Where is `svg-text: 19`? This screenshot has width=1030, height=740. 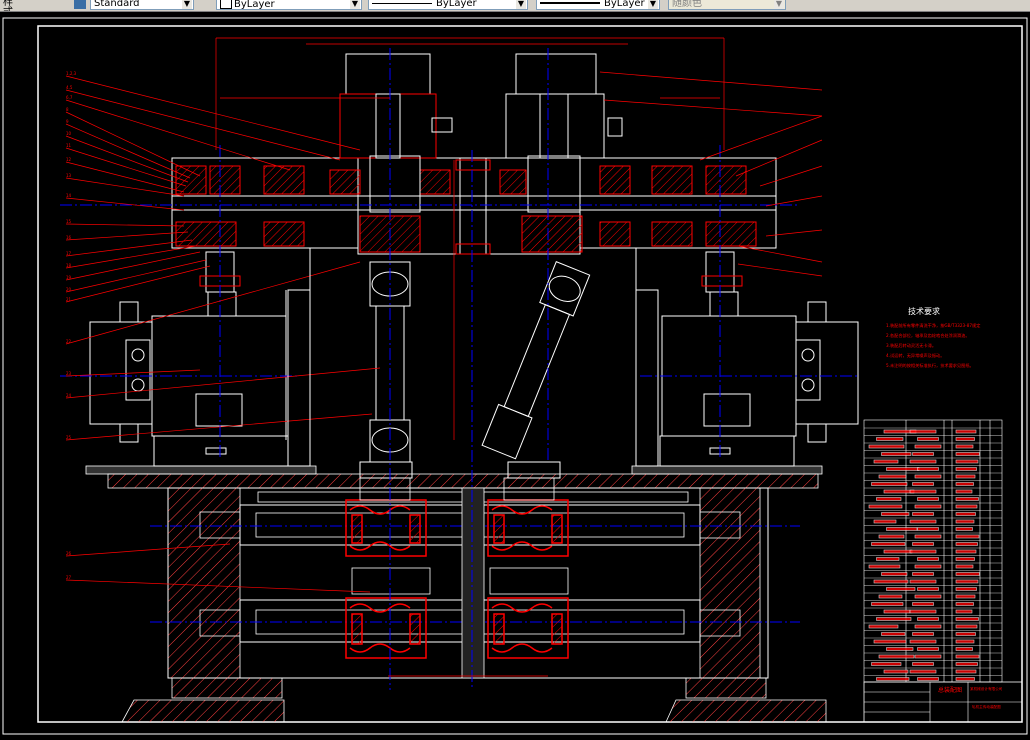
svg-text: 19 is located at coordinates (69, 277).